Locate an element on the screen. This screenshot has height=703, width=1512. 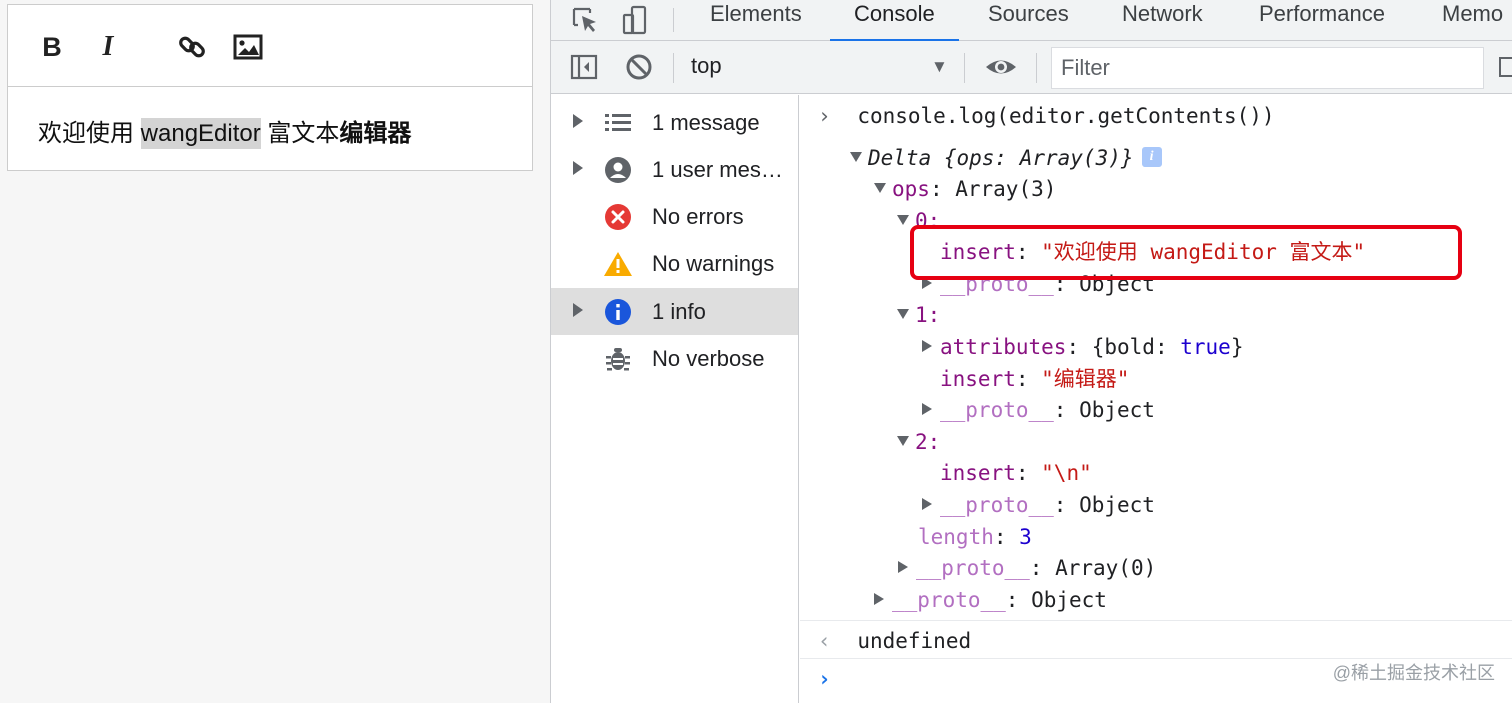
bug-icon is located at coordinates (618, 359).